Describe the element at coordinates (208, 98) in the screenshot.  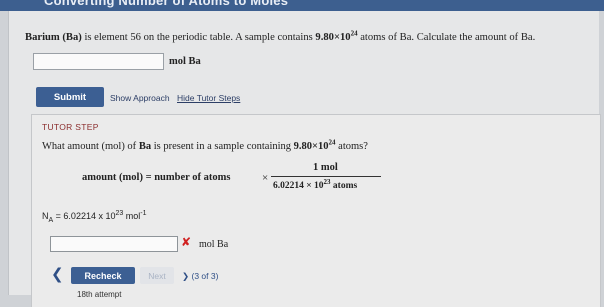
I see `hide-tutor-steps-link: Hide Tutor Steps` at that location.